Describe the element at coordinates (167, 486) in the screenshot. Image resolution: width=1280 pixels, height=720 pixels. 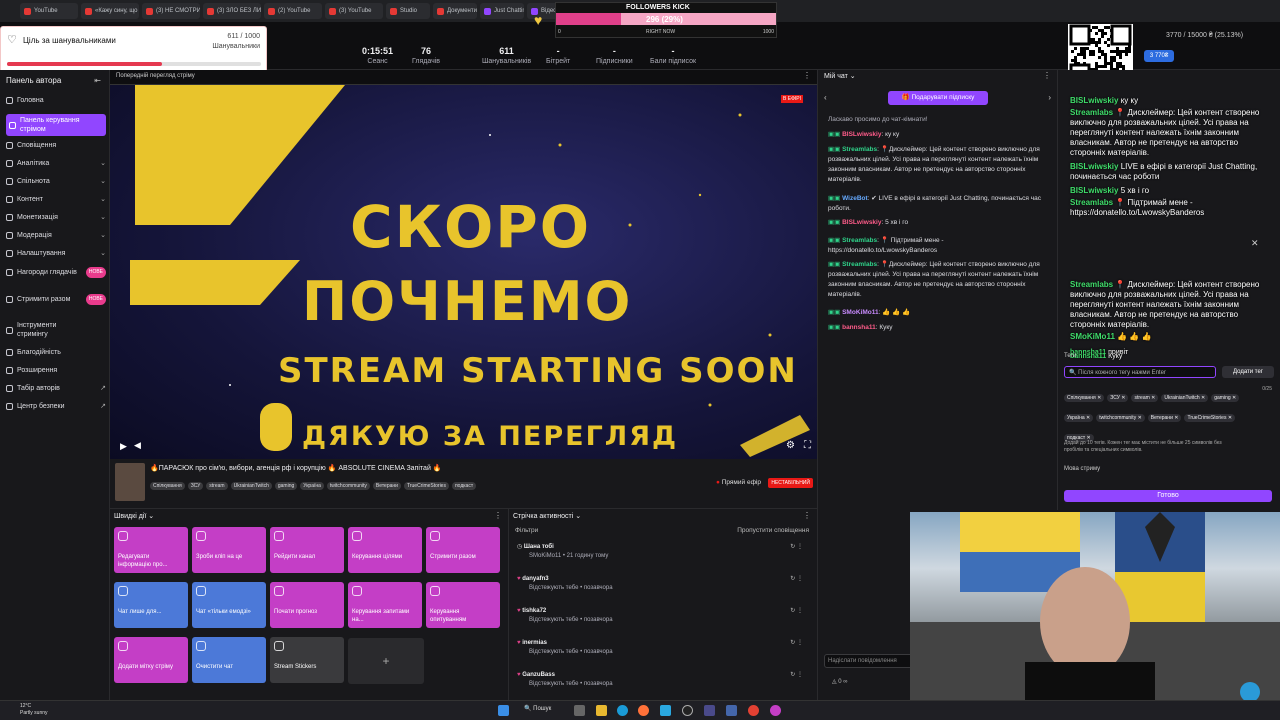
I see `stream-tag: Спілкування` at that location.